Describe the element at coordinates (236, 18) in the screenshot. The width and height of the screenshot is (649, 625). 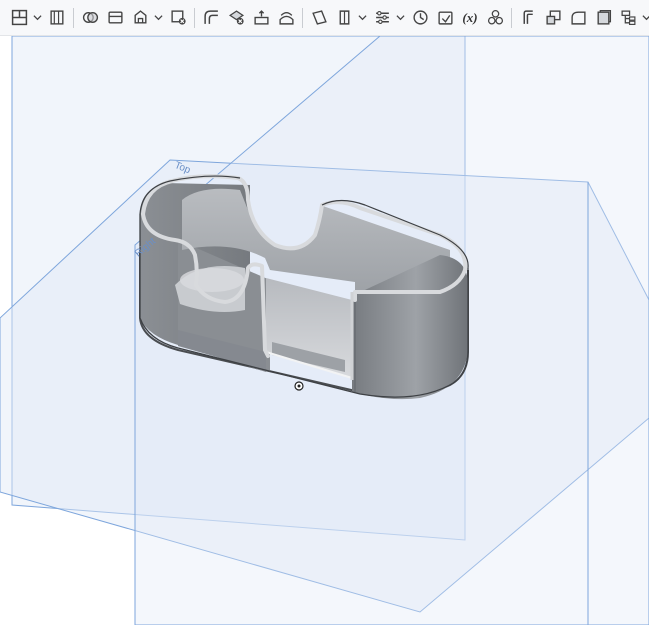
I see `delete-face-icon` at that location.